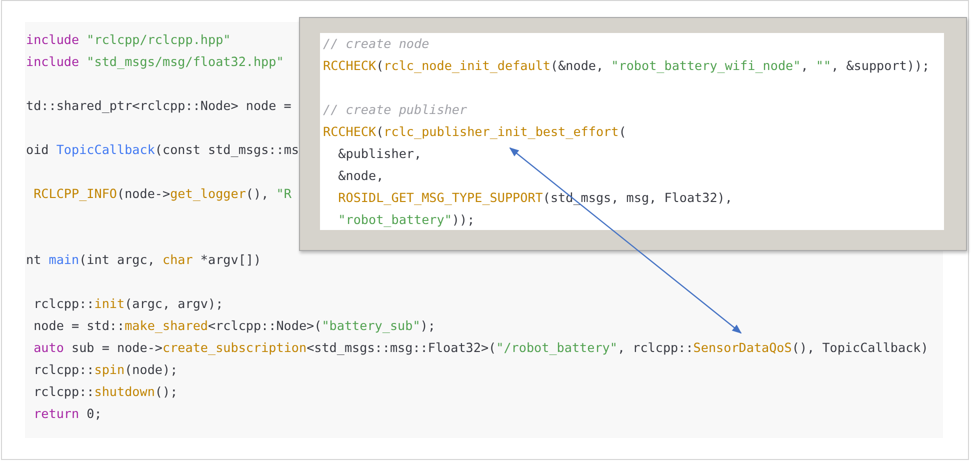 This screenshot has height=463, width=975. I want to click on code-line: RCLCPP_INFO(node->get_logger(), "R, so click(162, 194).